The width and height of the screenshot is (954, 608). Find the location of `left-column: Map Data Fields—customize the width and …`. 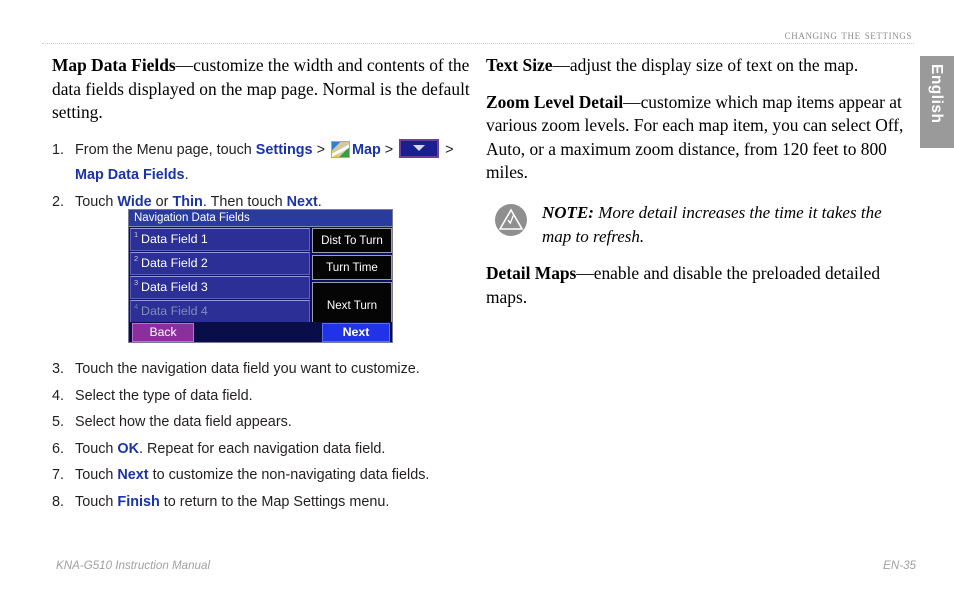

left-column: Map Data Fields—customize the width and … is located at coordinates (262, 135).